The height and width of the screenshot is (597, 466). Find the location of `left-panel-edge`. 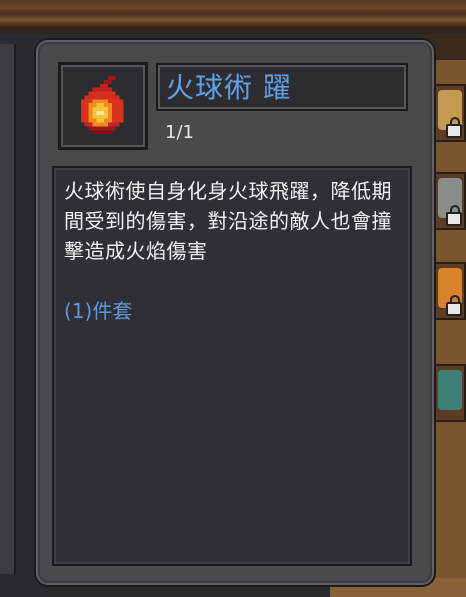

left-panel-edge is located at coordinates (8, 309).